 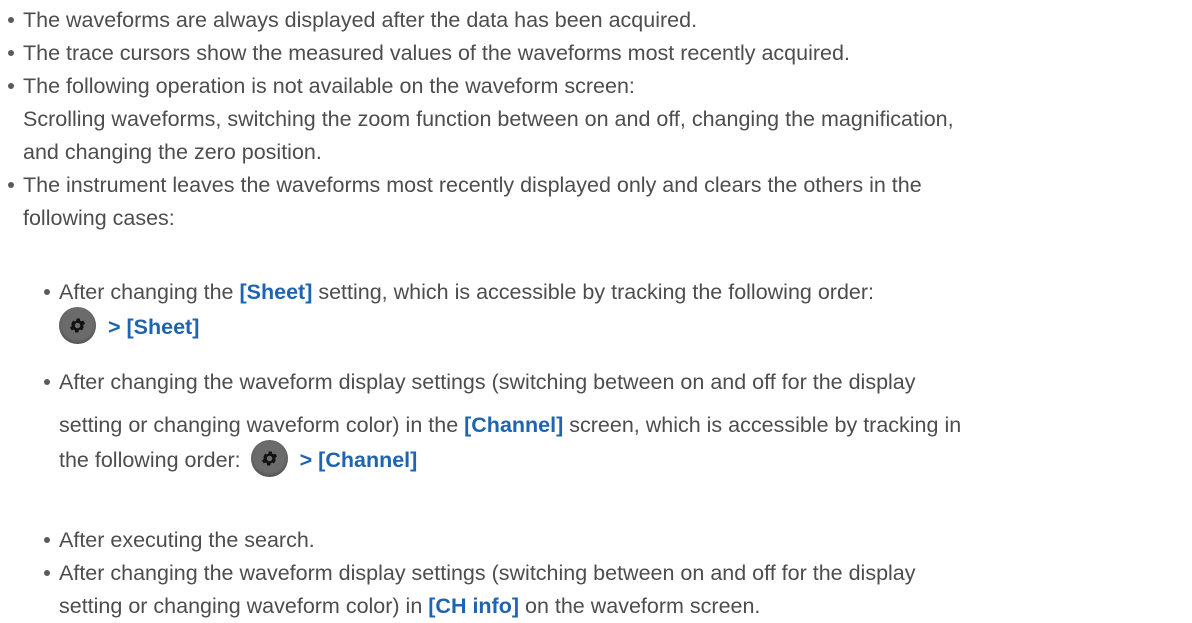 What do you see at coordinates (244, 606) in the screenshot?
I see `case-text: setting or changing waveform color) in` at bounding box center [244, 606].